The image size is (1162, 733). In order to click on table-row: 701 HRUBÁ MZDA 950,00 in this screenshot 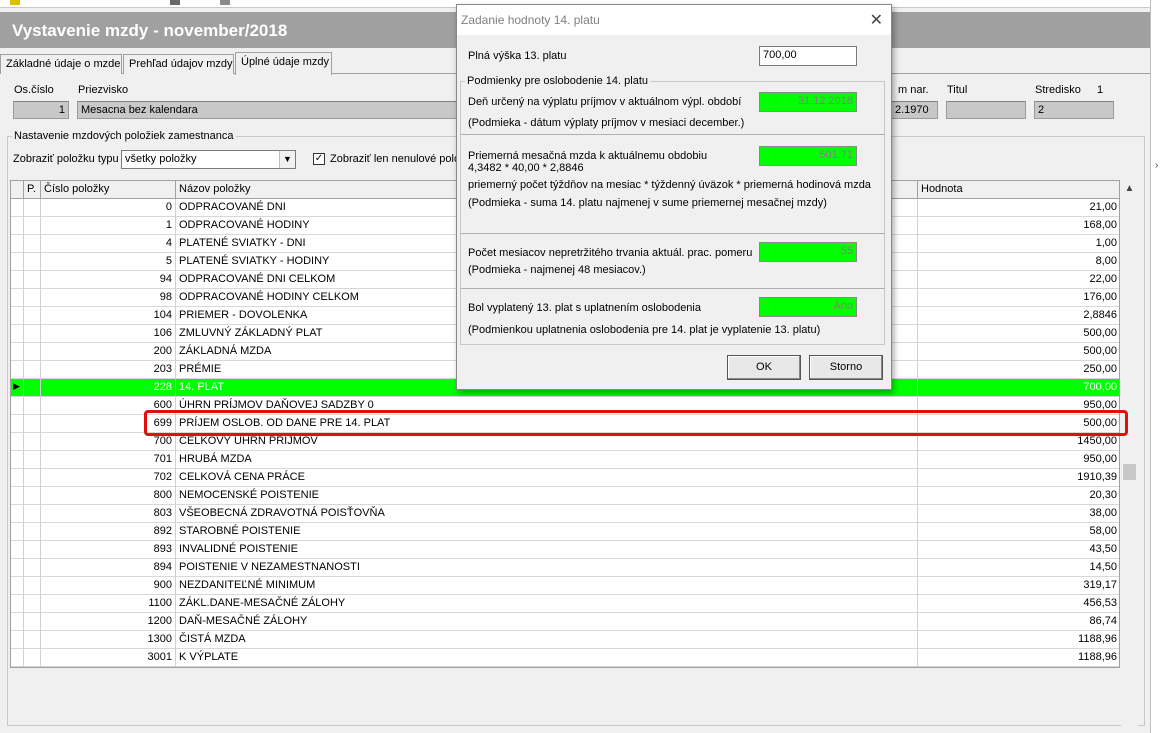, I will do `click(565, 460)`.